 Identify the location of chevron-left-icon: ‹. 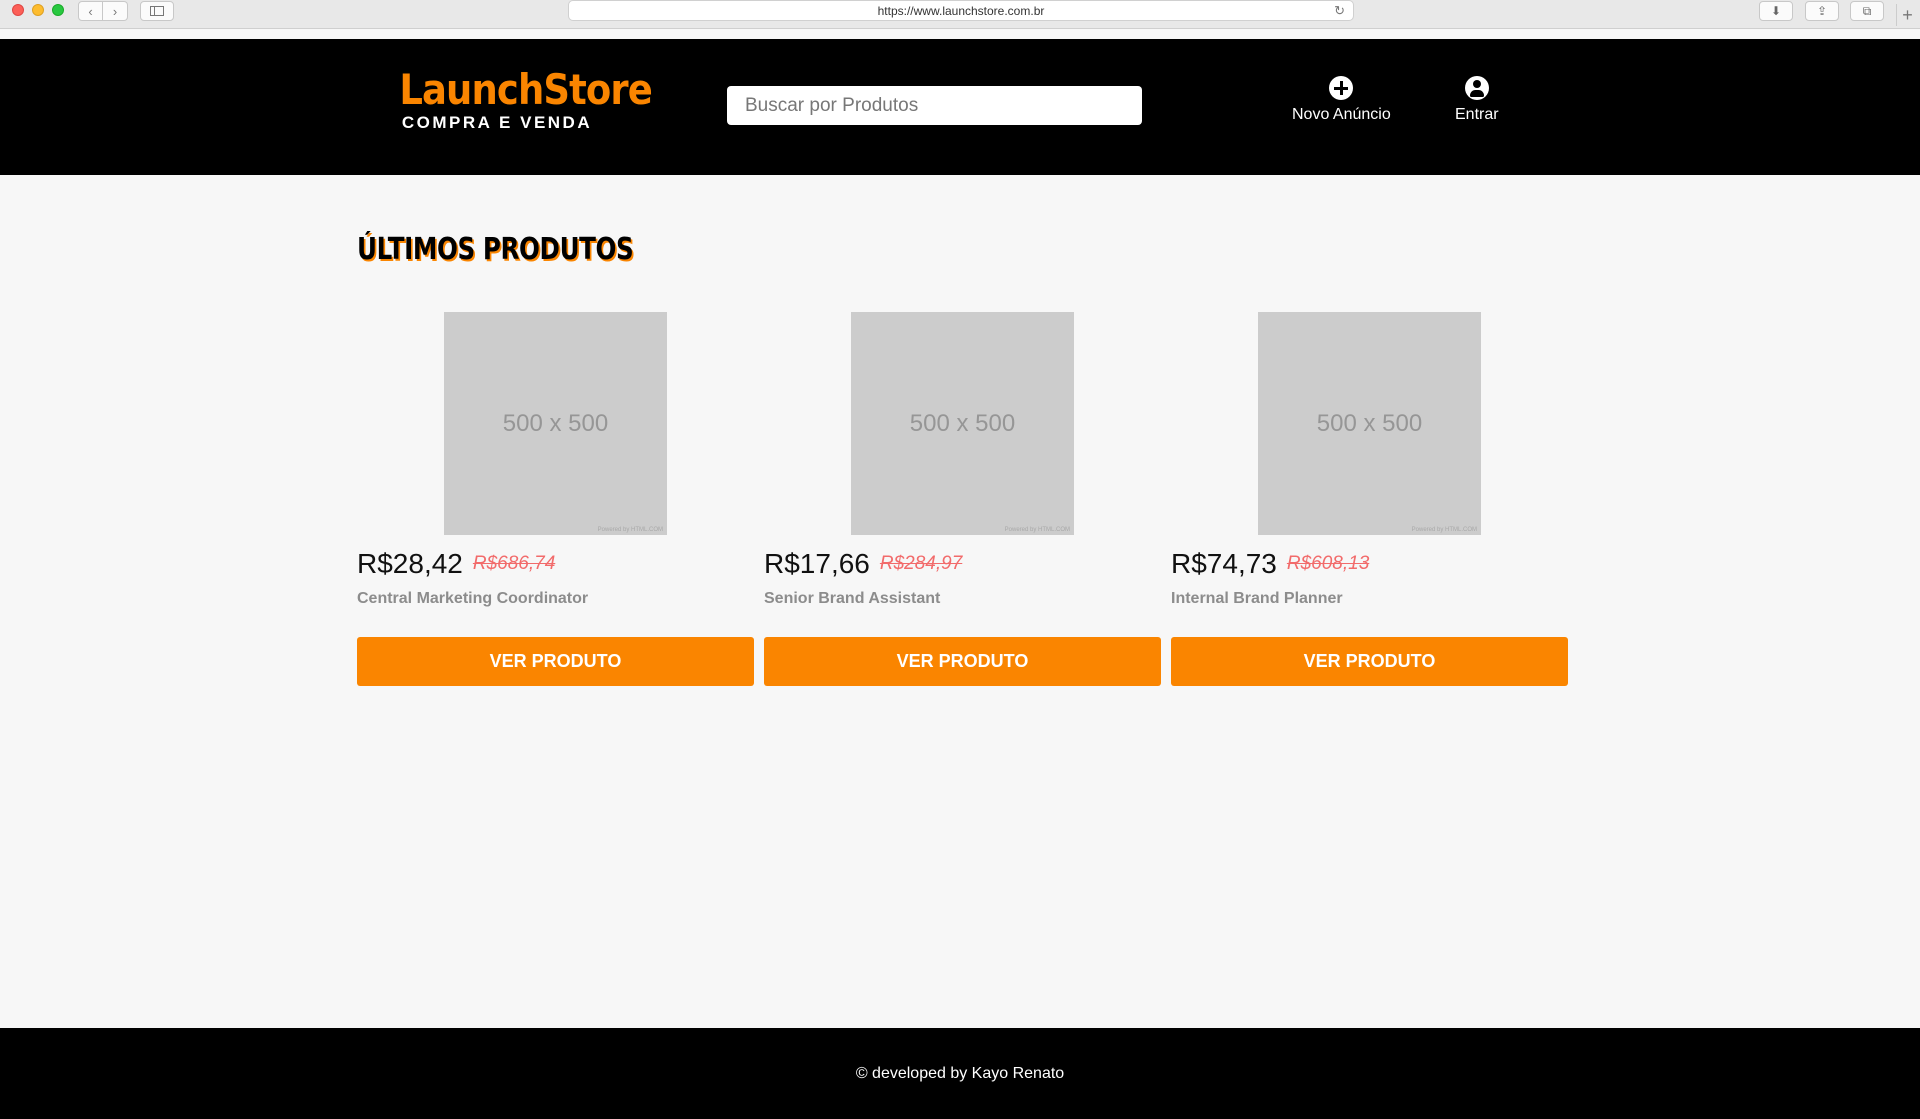
(90, 11).